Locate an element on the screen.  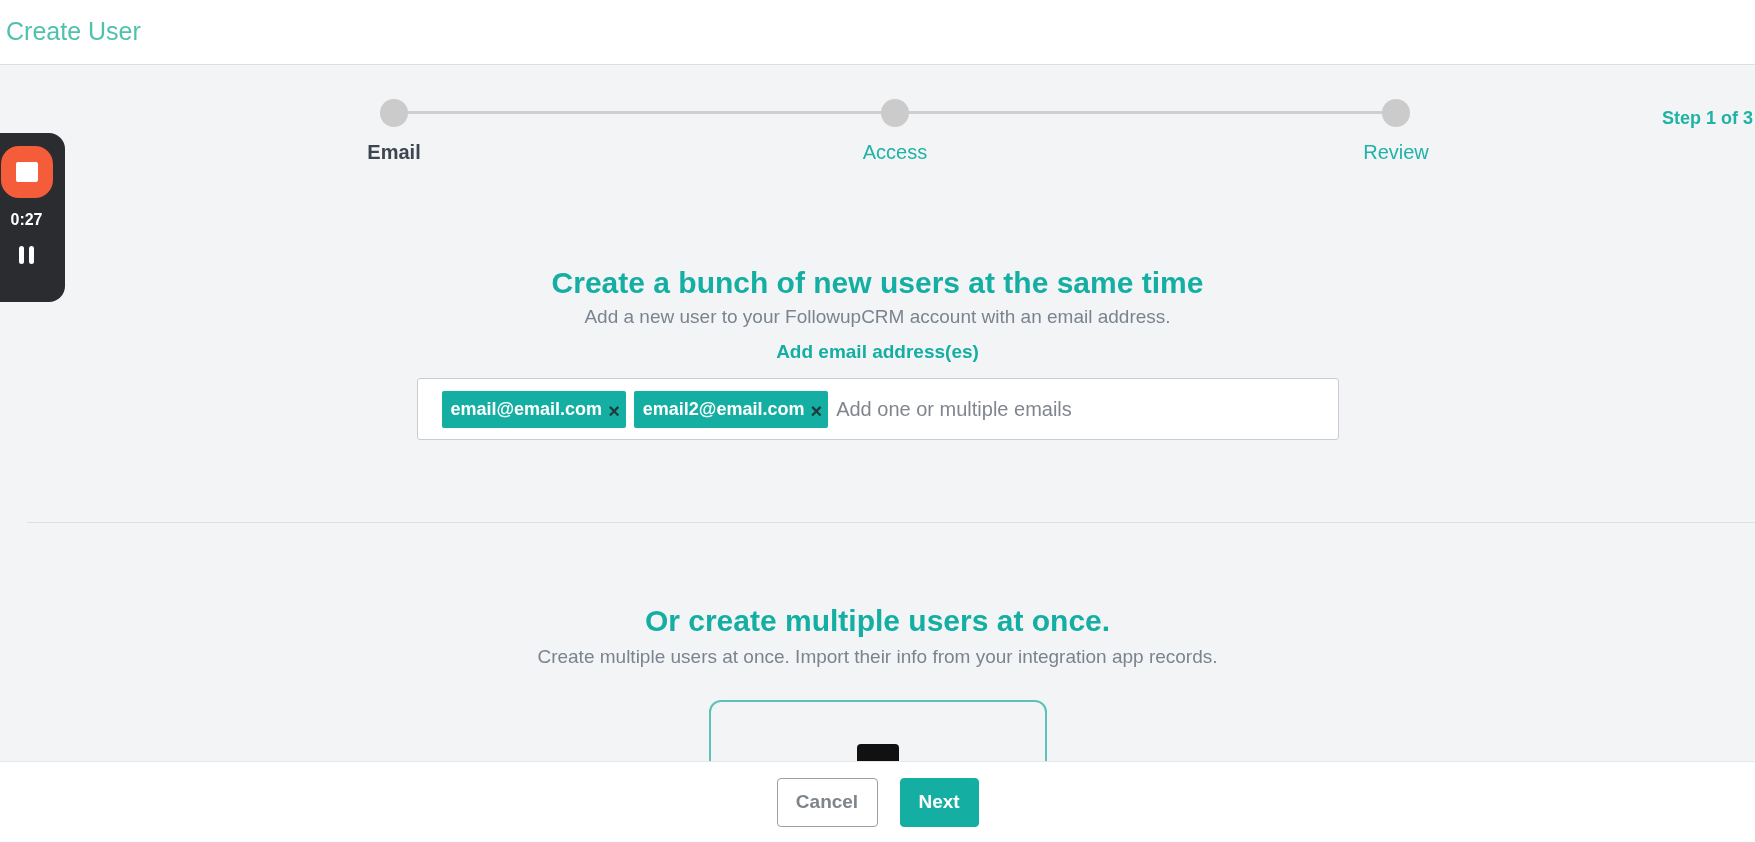
pause-icon is located at coordinates (26, 255).